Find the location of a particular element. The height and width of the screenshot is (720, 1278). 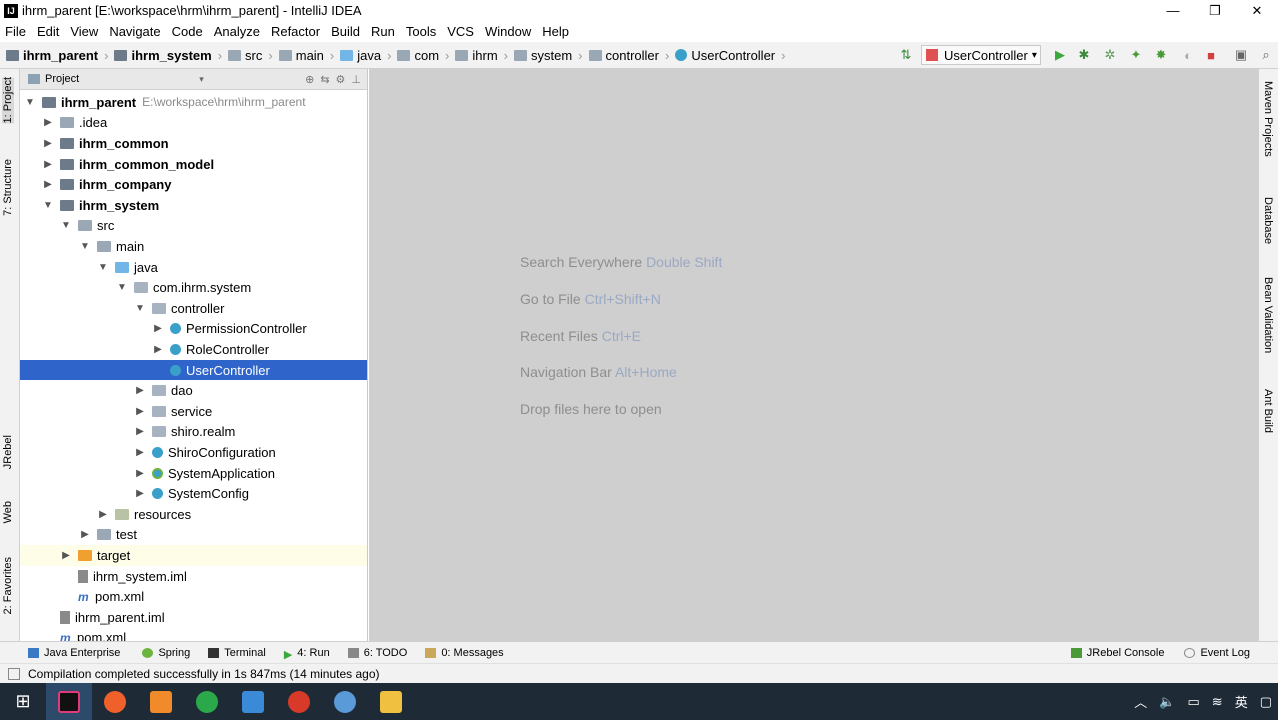

breadcrumb-src: src › is located at coordinates (250, 55).